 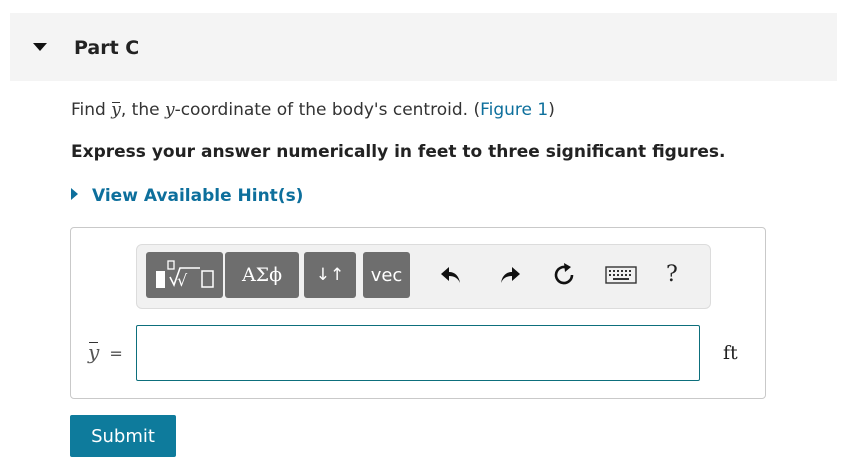 What do you see at coordinates (74, 194) in the screenshot?
I see `caret-right-icon` at bounding box center [74, 194].